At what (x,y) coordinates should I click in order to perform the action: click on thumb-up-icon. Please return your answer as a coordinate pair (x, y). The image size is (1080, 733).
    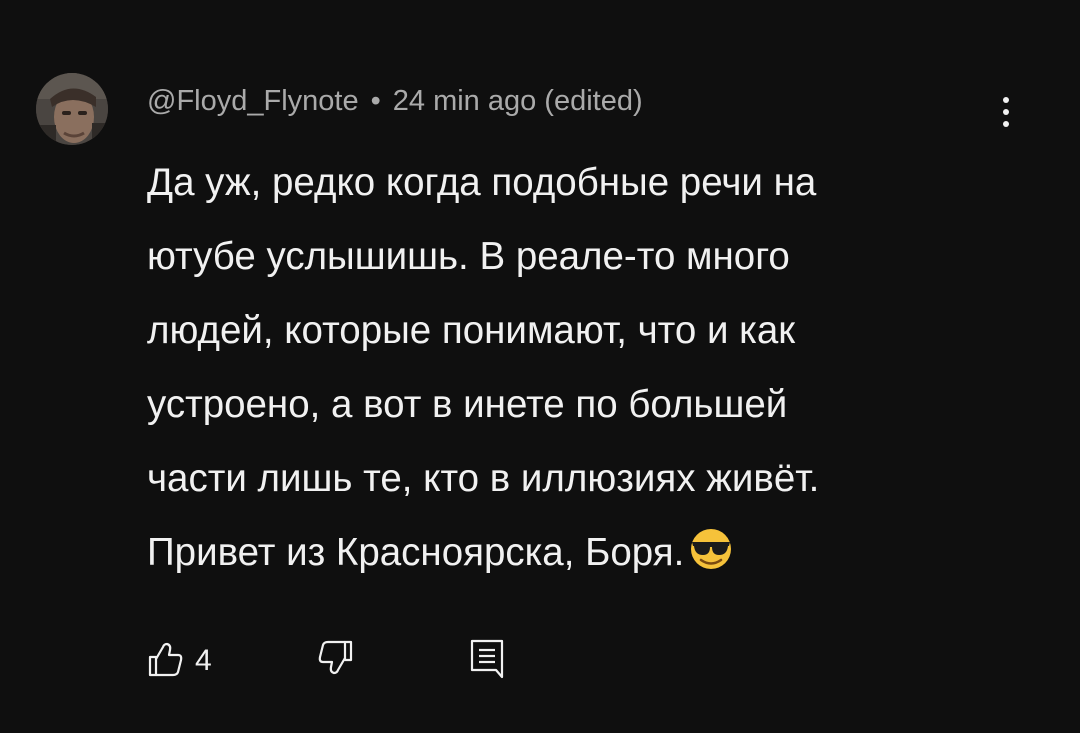
    Looking at the image, I should click on (165, 661).